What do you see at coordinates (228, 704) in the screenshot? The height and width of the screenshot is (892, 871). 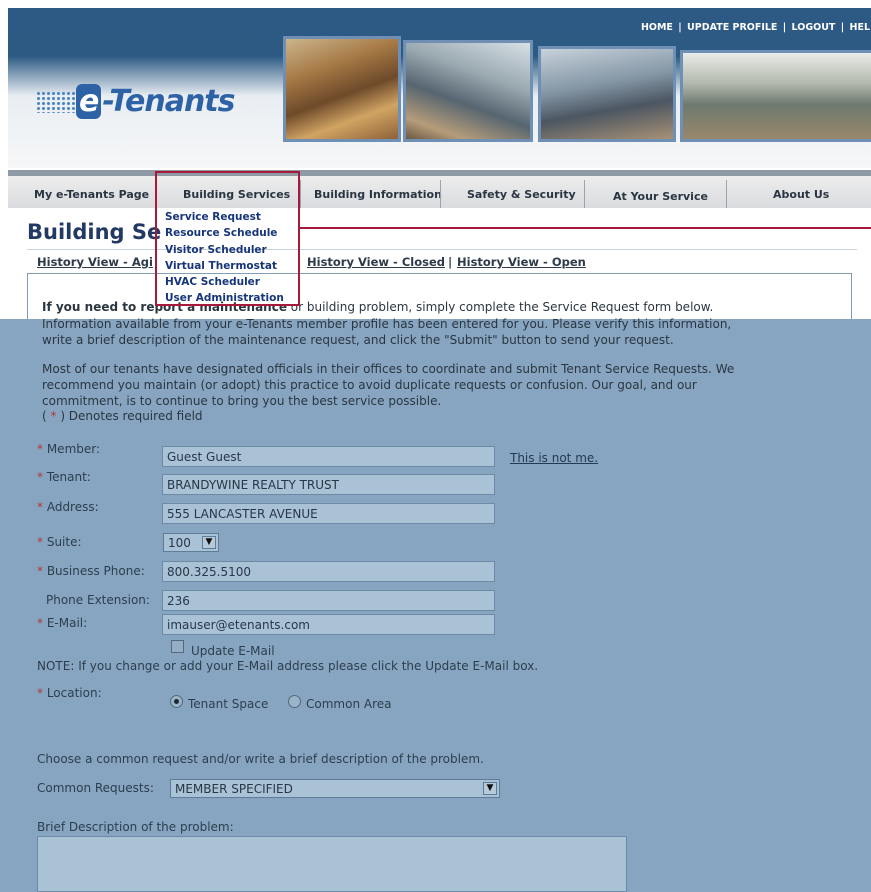 I see `tenant-space-label: Tenant Space` at bounding box center [228, 704].